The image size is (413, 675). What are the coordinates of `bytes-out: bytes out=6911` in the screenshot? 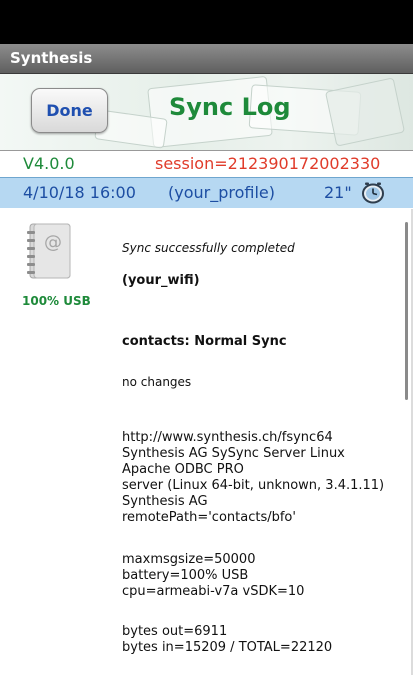 It's located at (175, 631).